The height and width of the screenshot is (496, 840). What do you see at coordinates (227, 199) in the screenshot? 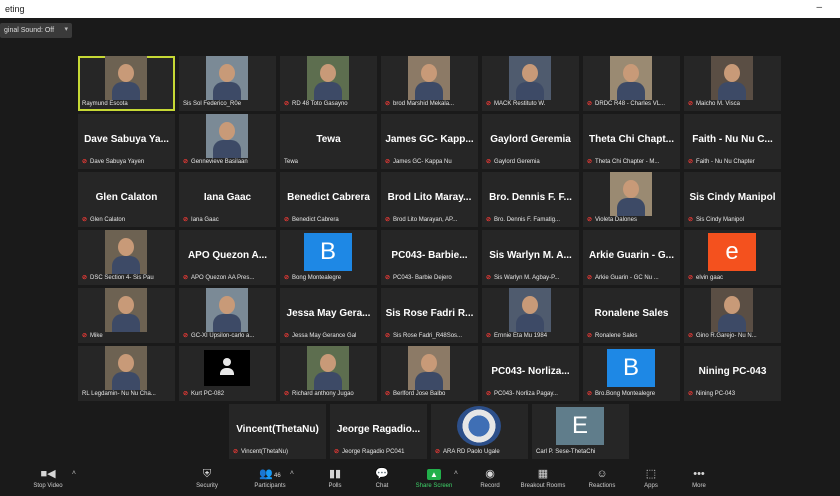
I see `participant-tile: Iana Gaac ⊘ Iana Gaac` at bounding box center [227, 199].